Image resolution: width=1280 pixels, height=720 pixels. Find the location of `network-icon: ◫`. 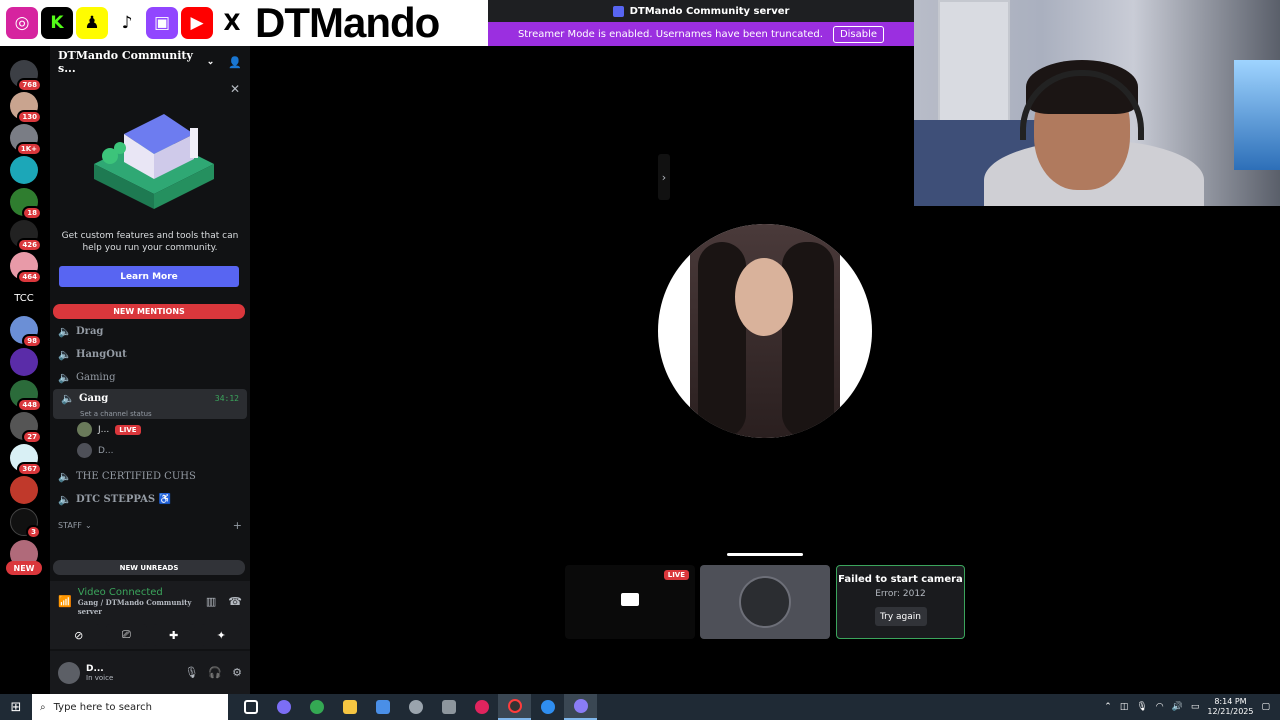

network-icon: ◫ is located at coordinates (1124, 707).